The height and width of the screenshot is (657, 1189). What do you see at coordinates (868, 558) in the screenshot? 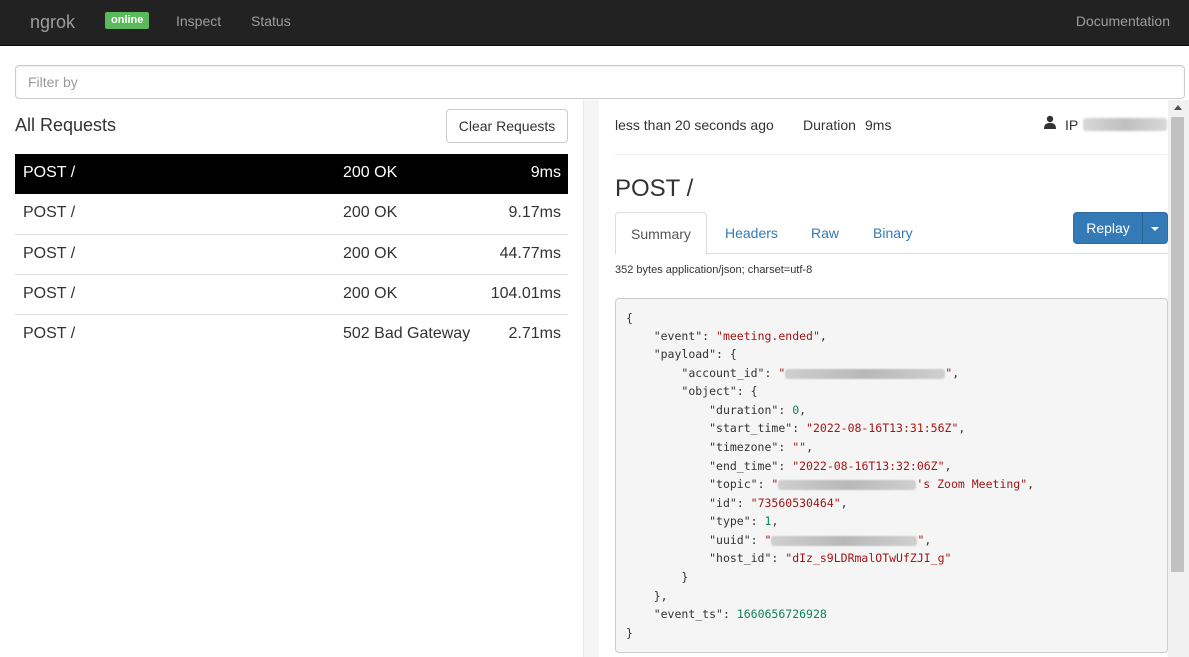
I see `json-string: "dIz_s9LDRmalOTwUfZJI_g"` at bounding box center [868, 558].